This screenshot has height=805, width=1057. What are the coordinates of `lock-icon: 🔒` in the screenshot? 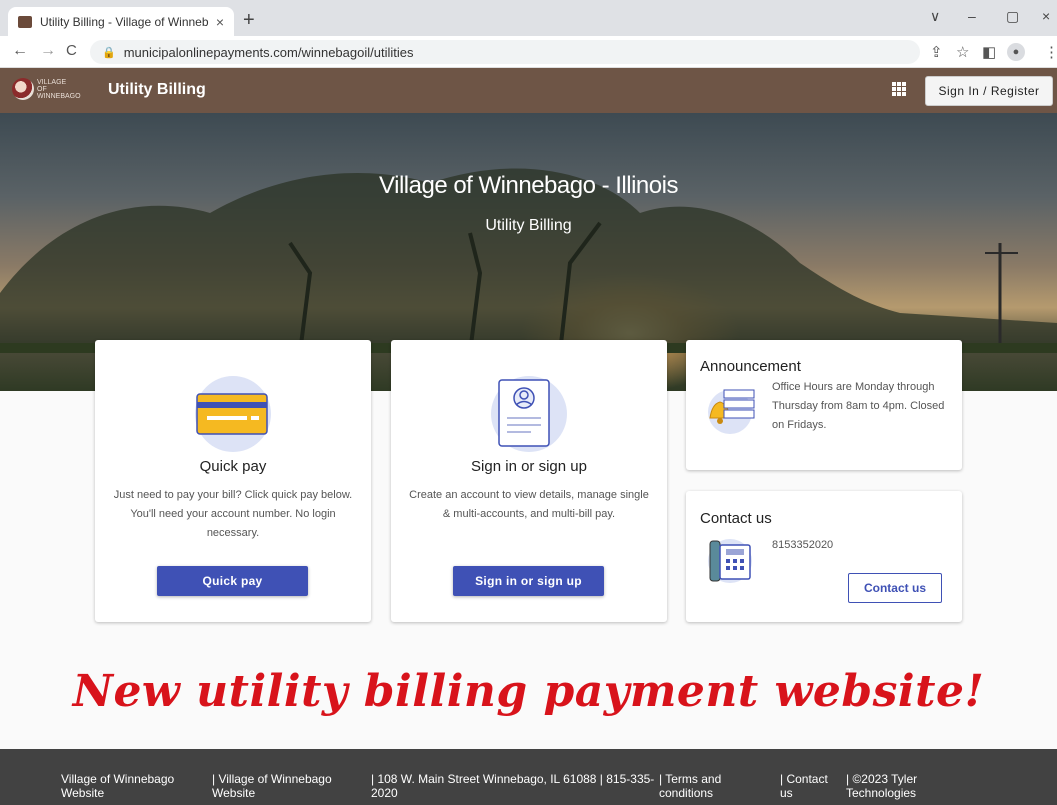 It's located at (109, 52).